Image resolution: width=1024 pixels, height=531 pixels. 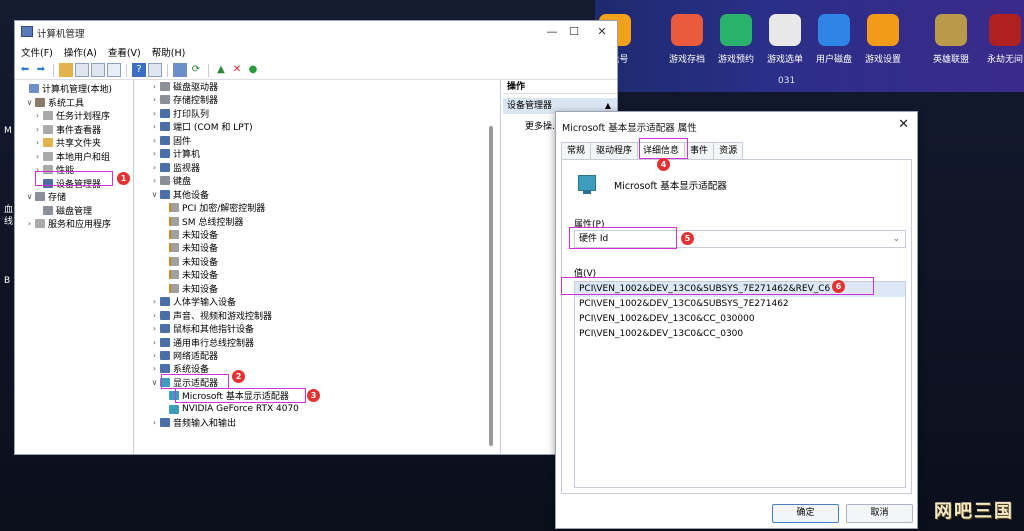 What do you see at coordinates (174, 221) in the screenshot?
I see `unknown-device-icon` at bounding box center [174, 221].